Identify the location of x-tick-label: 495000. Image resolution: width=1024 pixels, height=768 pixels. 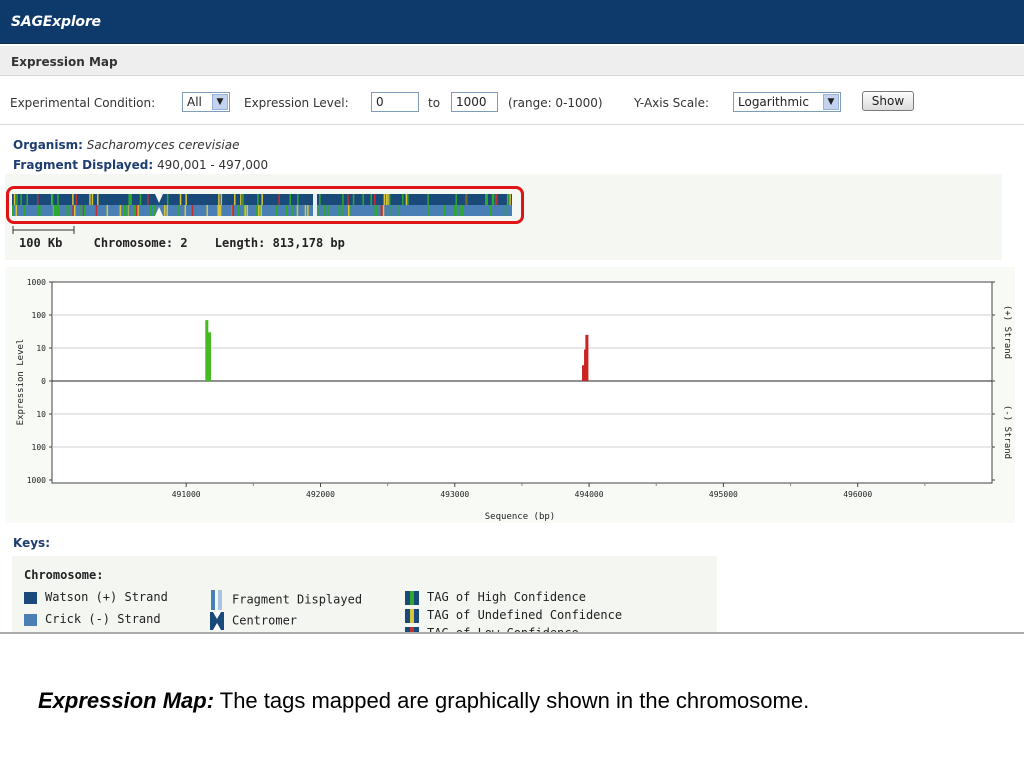
(723, 494).